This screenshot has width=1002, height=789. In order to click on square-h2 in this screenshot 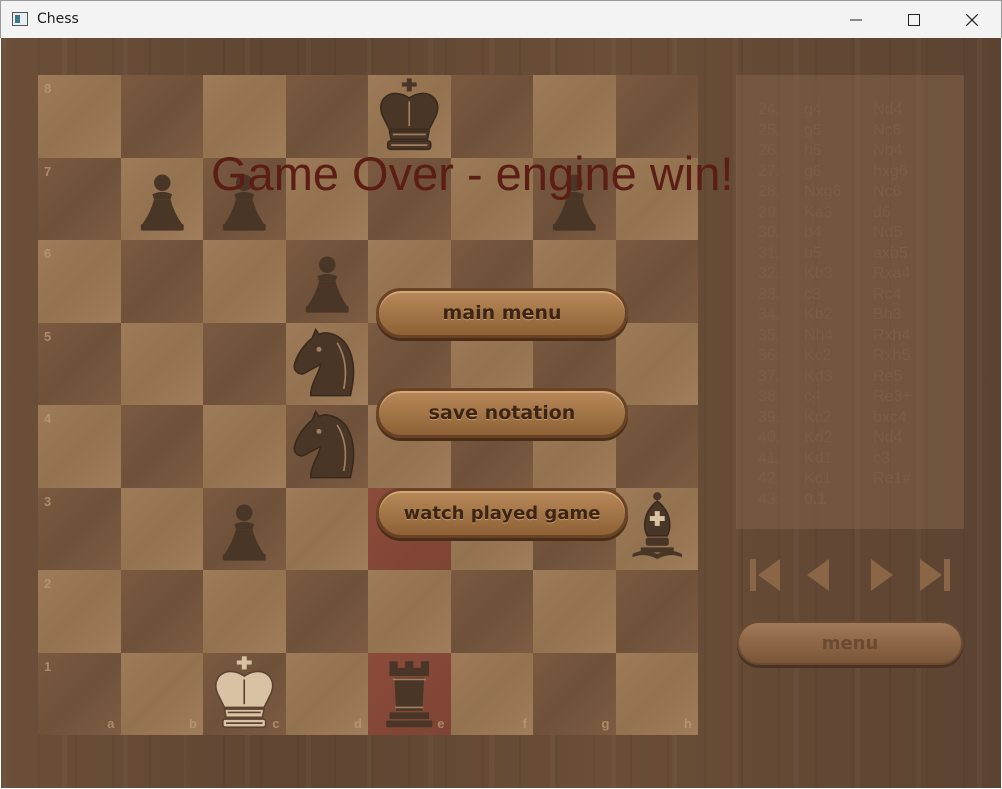, I will do `click(656, 611)`.